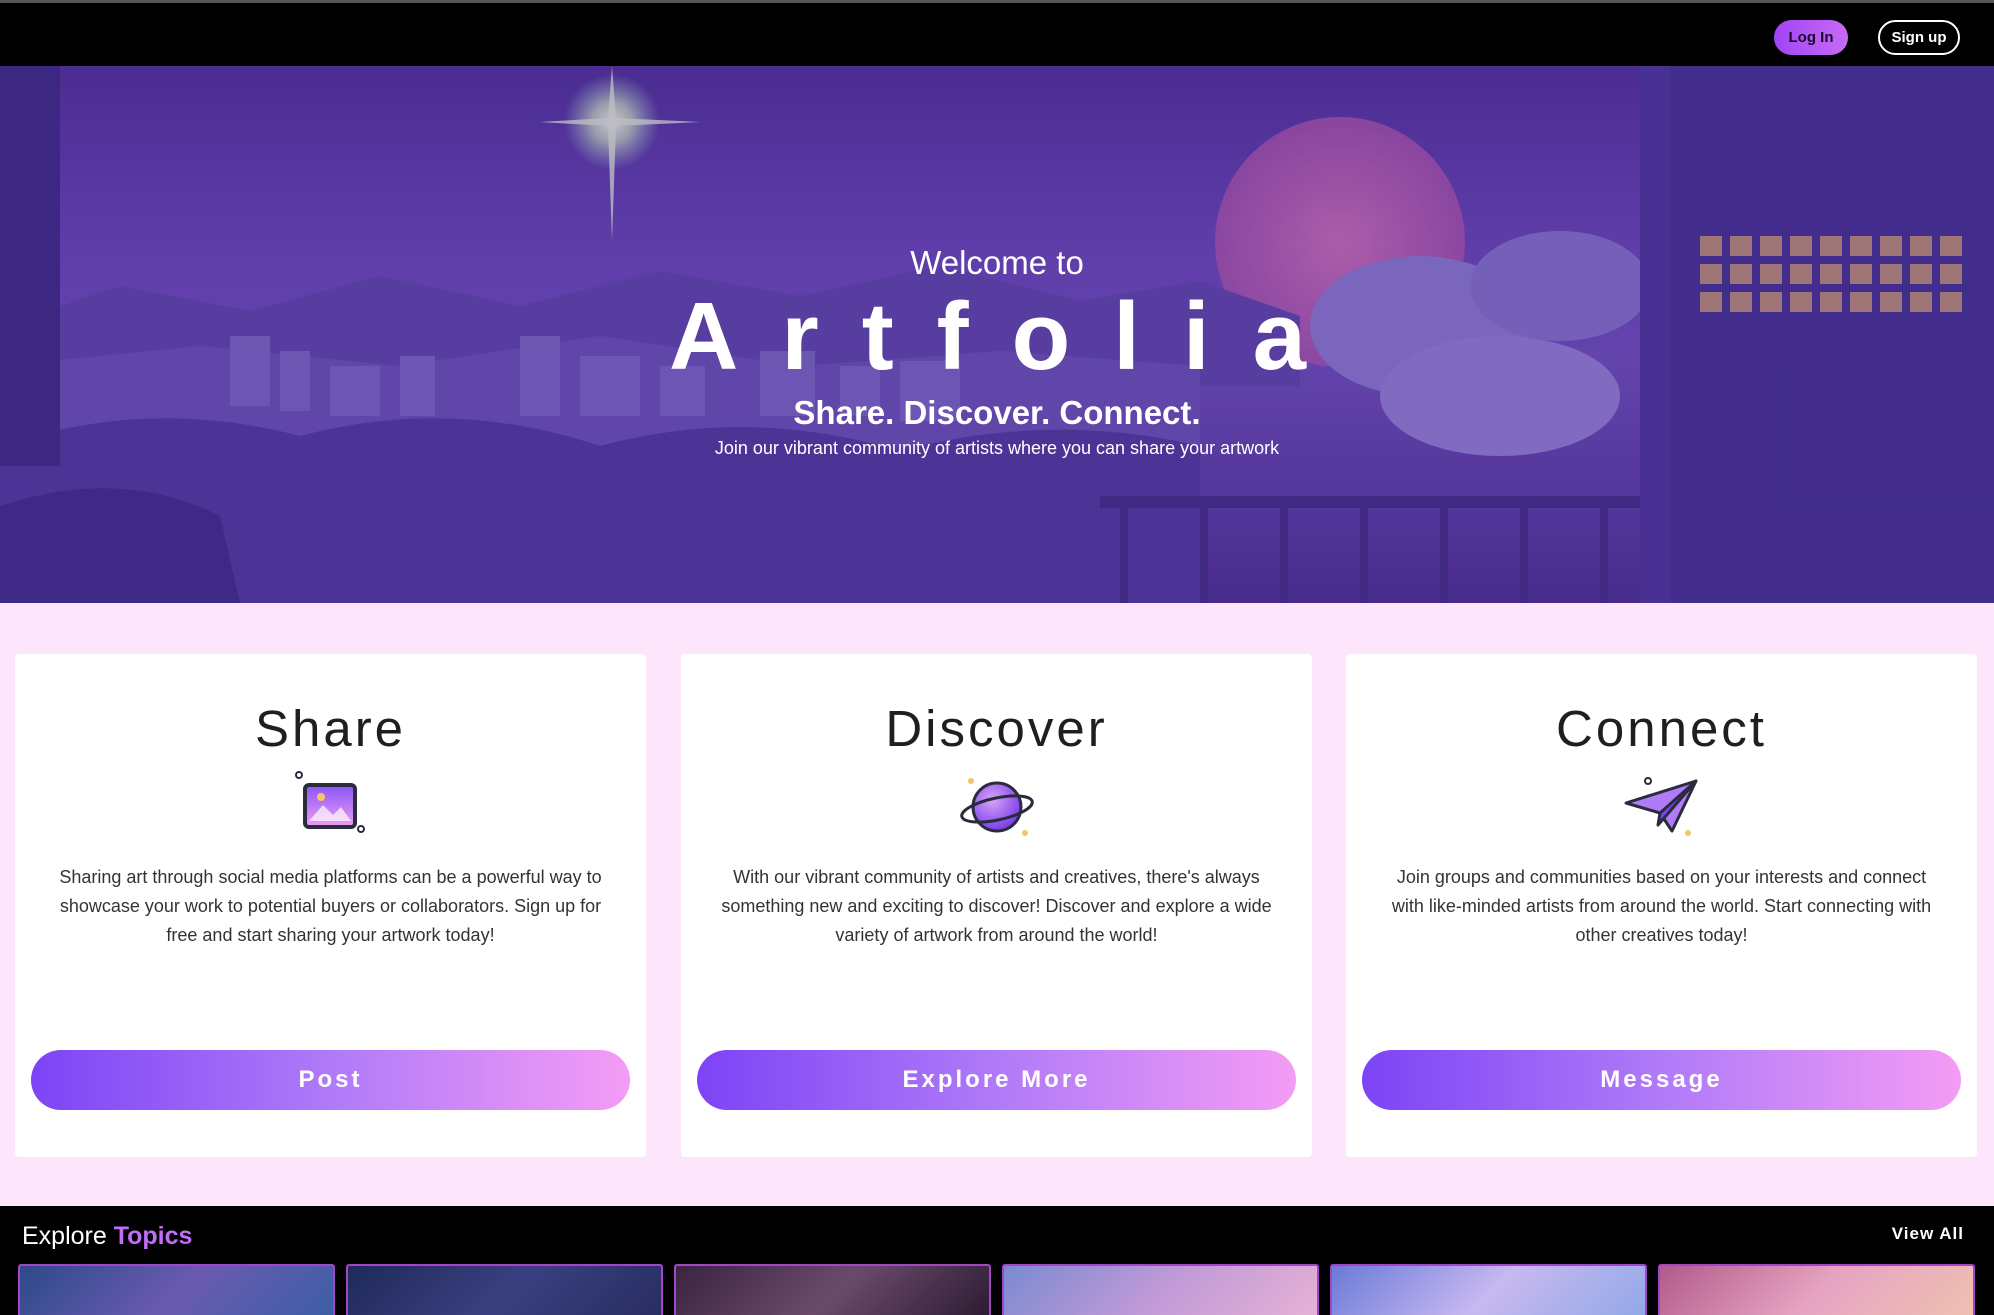 This screenshot has width=1994, height=1315. I want to click on explore-topics-heading: Explore Topics, so click(107, 1236).